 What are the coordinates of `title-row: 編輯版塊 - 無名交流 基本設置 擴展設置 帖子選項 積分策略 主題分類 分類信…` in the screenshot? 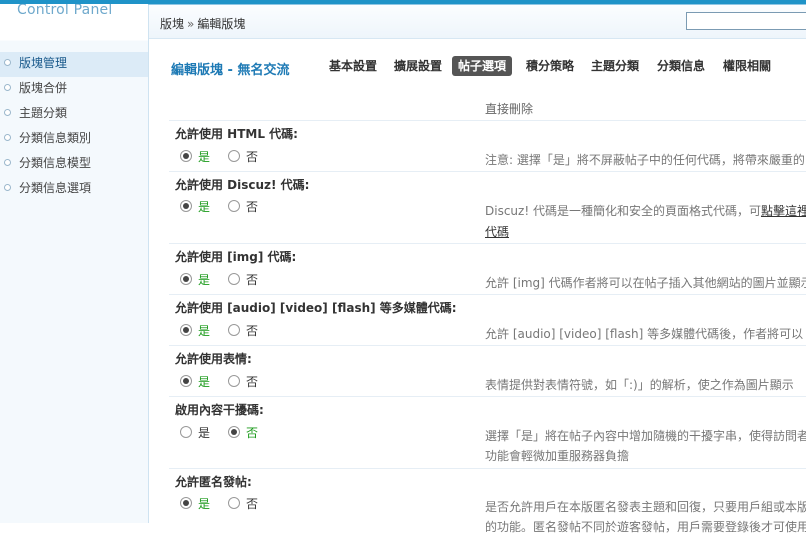 It's located at (477, 68).